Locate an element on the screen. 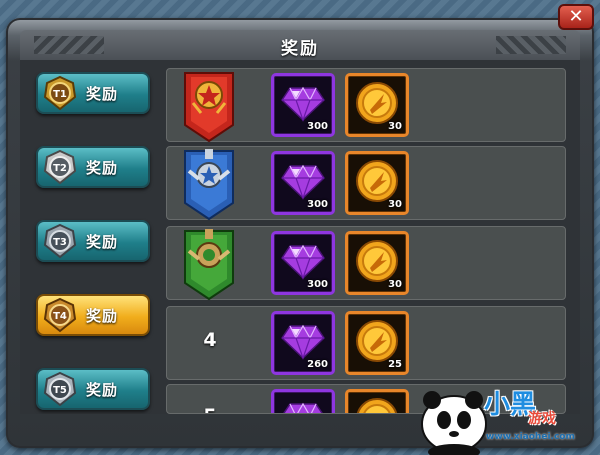  rank-number: 5 is located at coordinates (210, 409).